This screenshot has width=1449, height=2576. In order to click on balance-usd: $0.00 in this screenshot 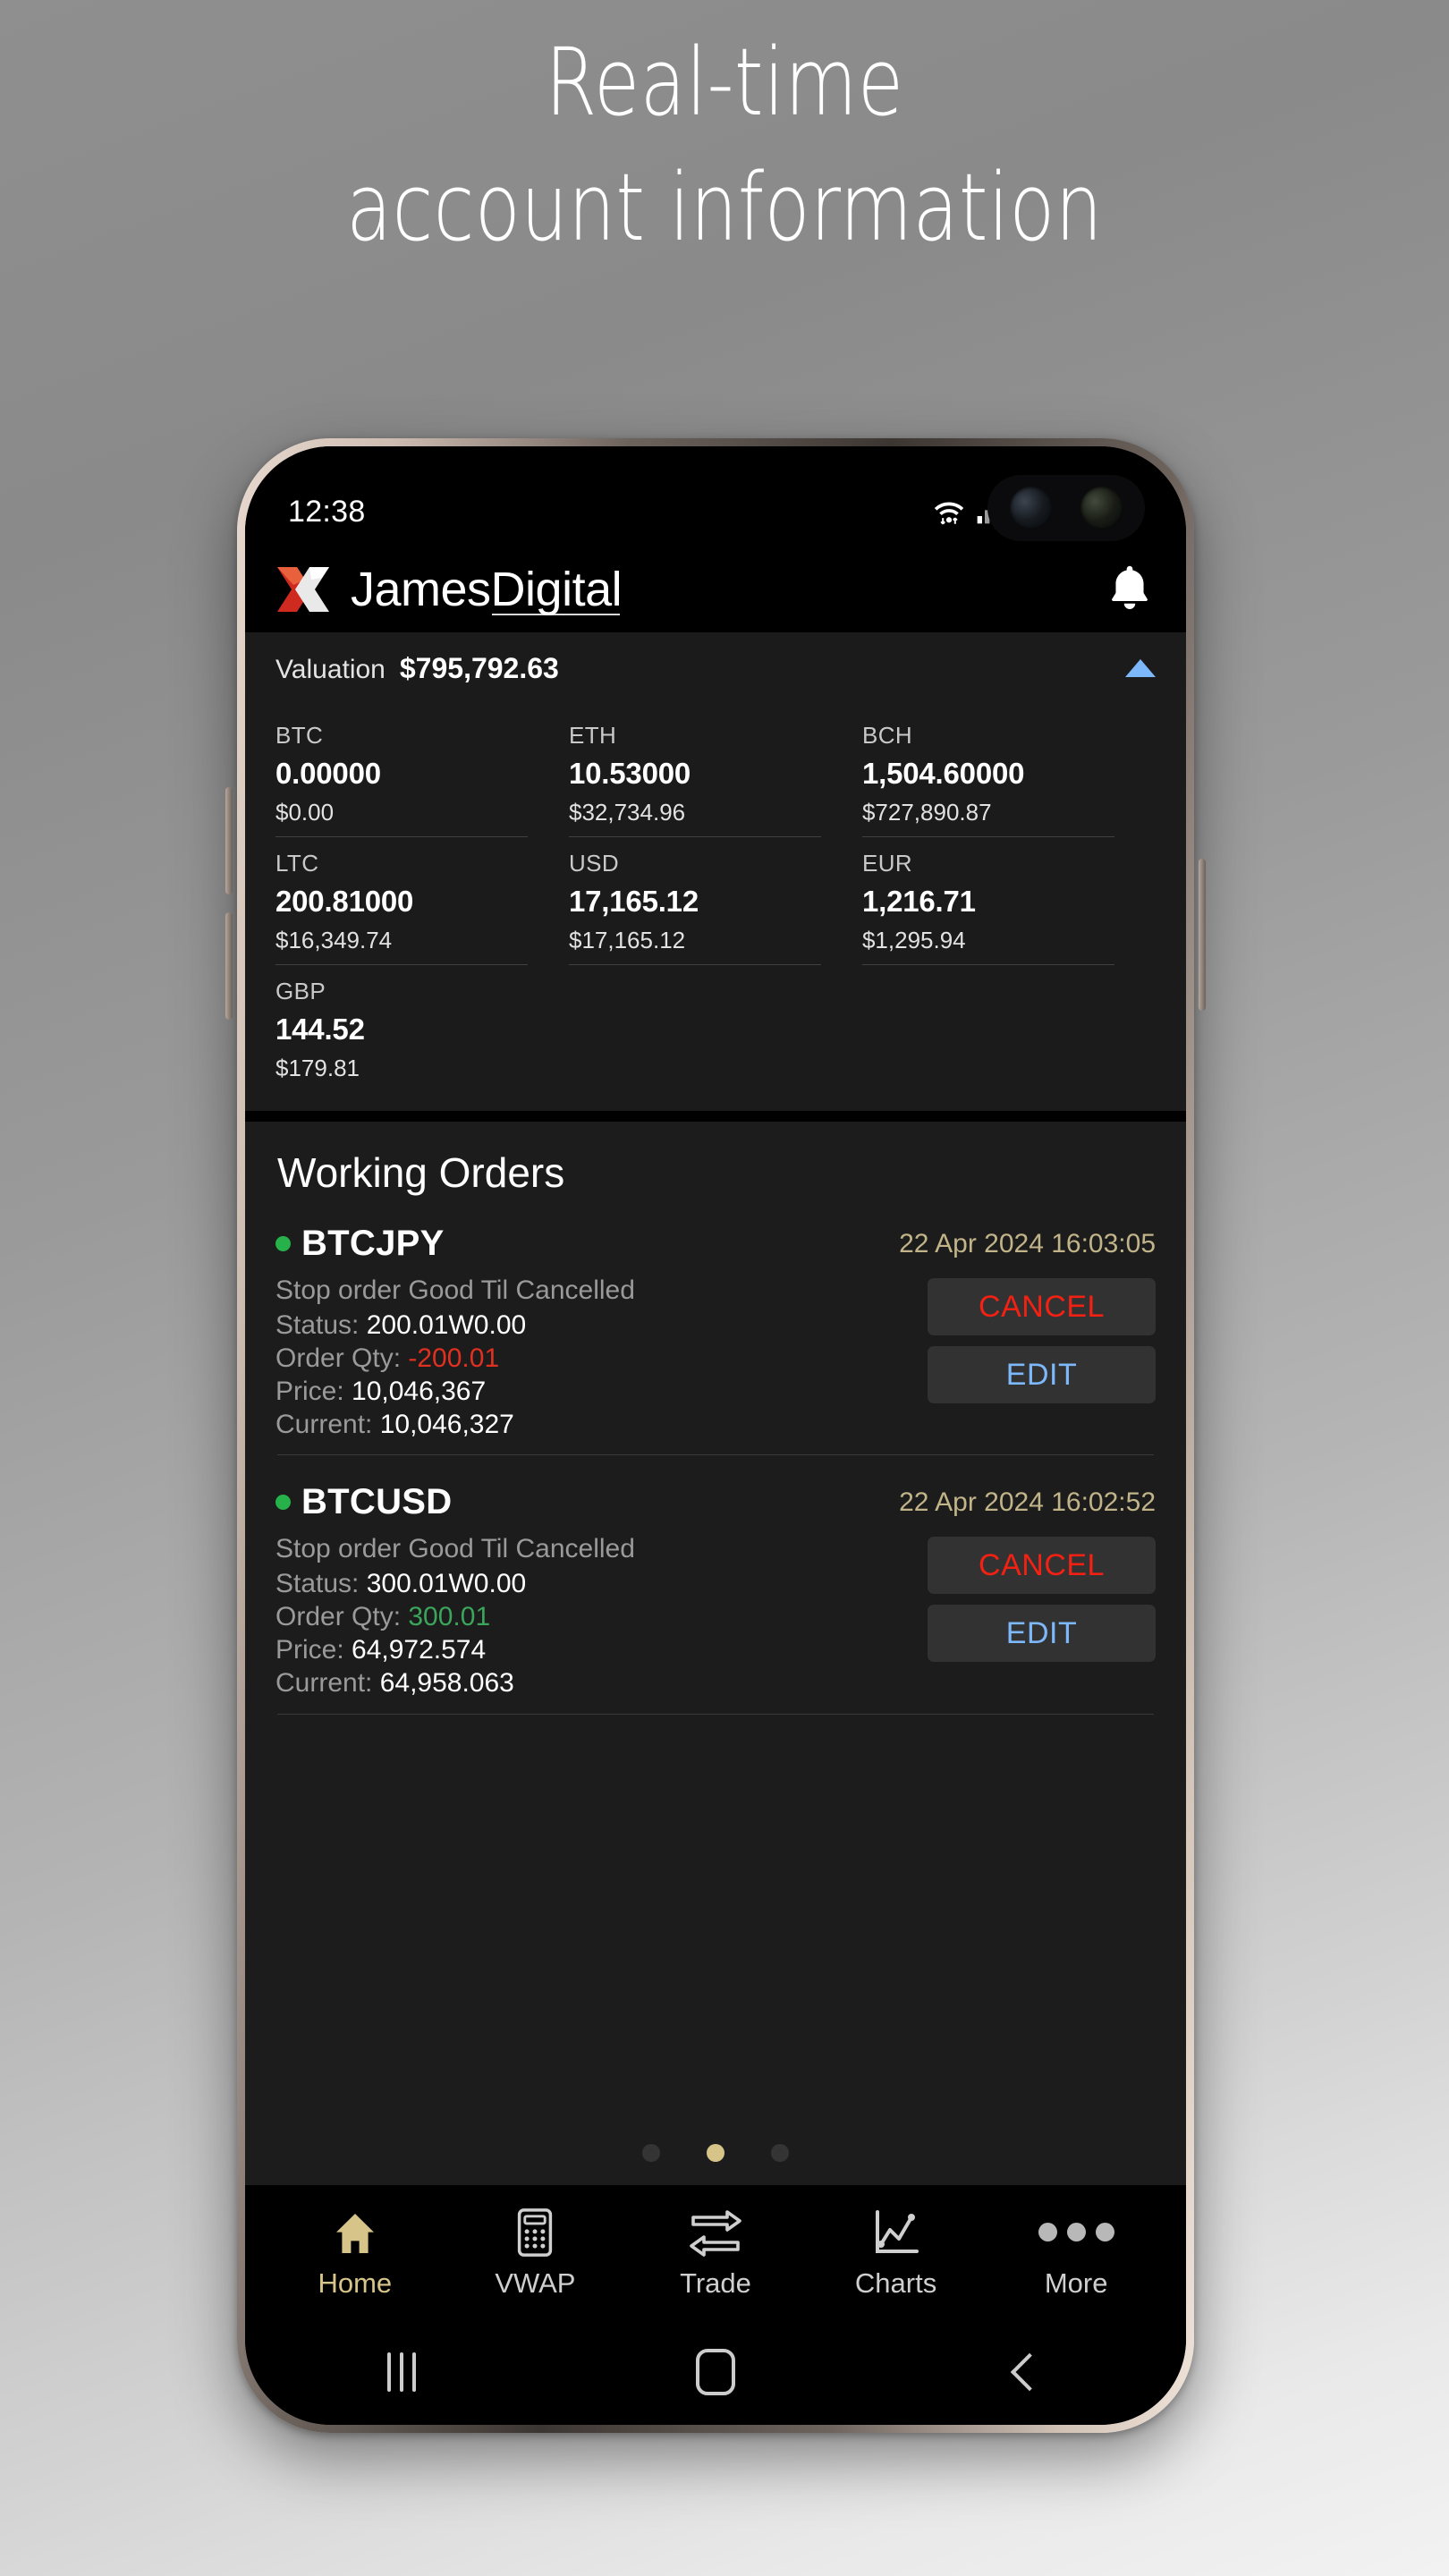, I will do `click(305, 812)`.